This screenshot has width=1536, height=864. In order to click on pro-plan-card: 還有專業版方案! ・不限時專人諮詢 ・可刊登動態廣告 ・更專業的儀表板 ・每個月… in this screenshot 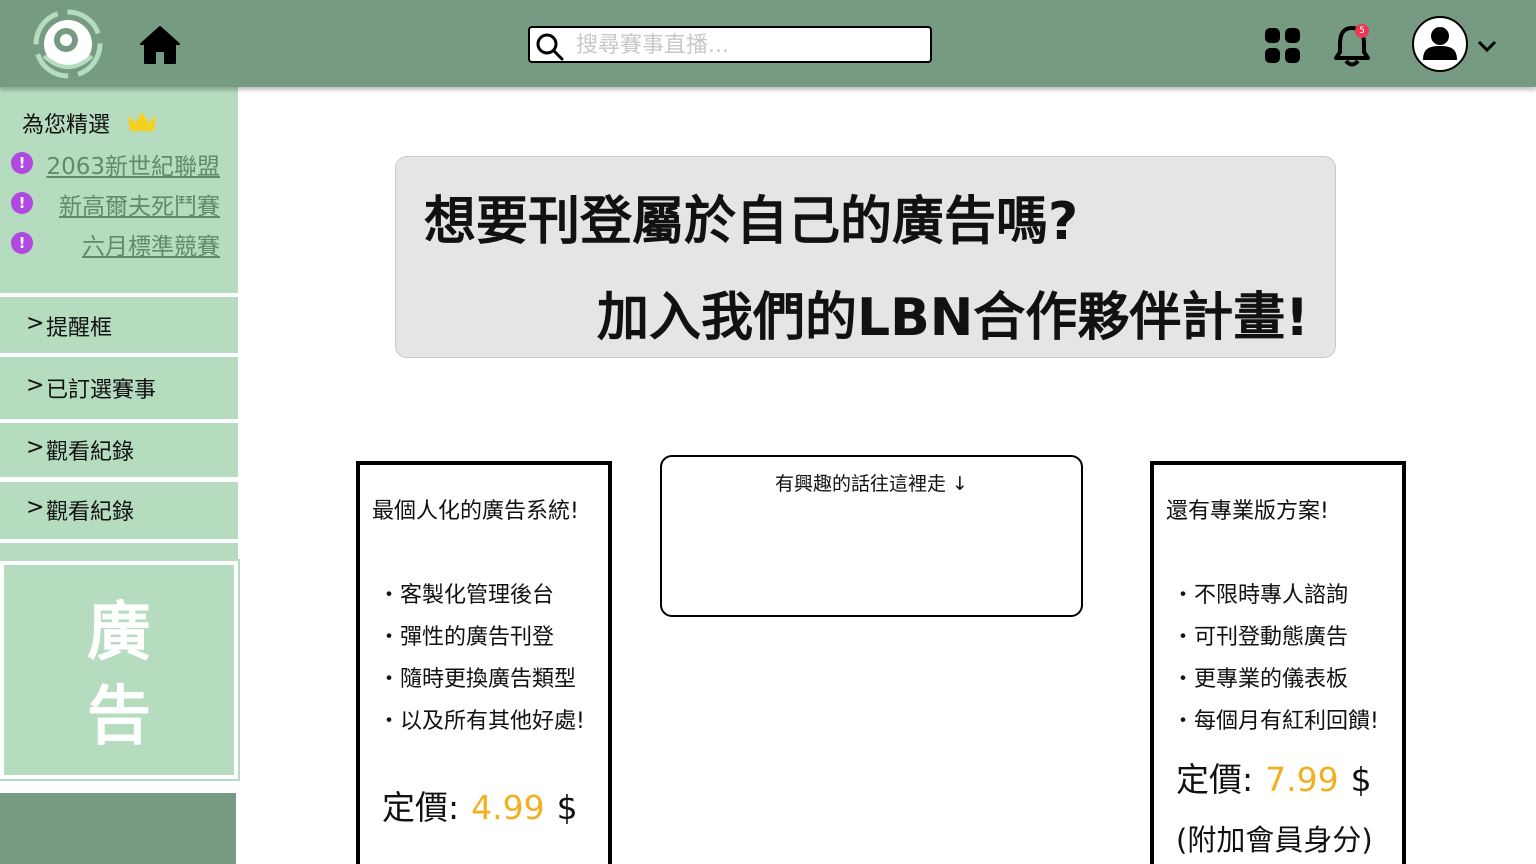, I will do `click(1278, 662)`.